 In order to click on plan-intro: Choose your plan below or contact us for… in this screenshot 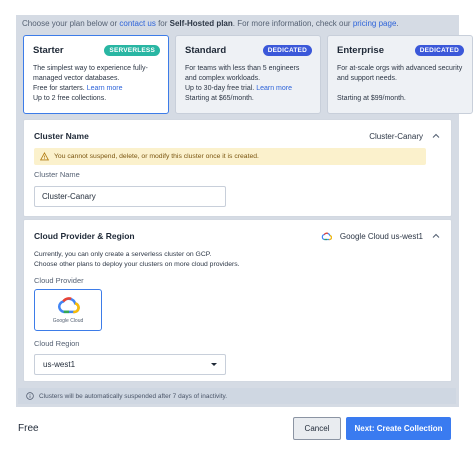, I will do `click(210, 23)`.